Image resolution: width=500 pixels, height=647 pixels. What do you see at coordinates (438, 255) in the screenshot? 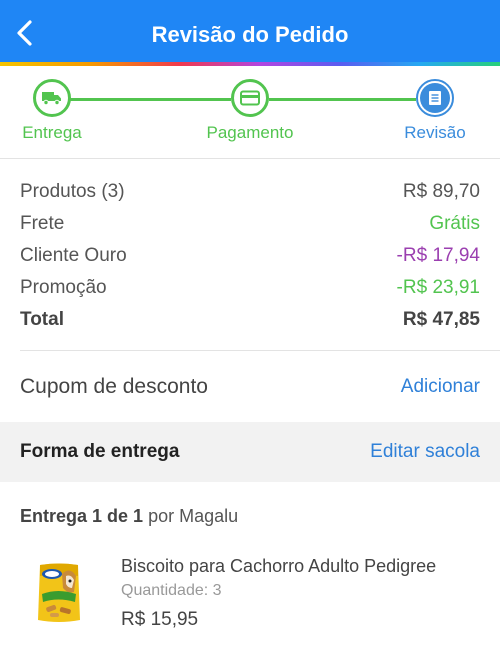
I see `summary-value: -R$ 17,94` at bounding box center [438, 255].